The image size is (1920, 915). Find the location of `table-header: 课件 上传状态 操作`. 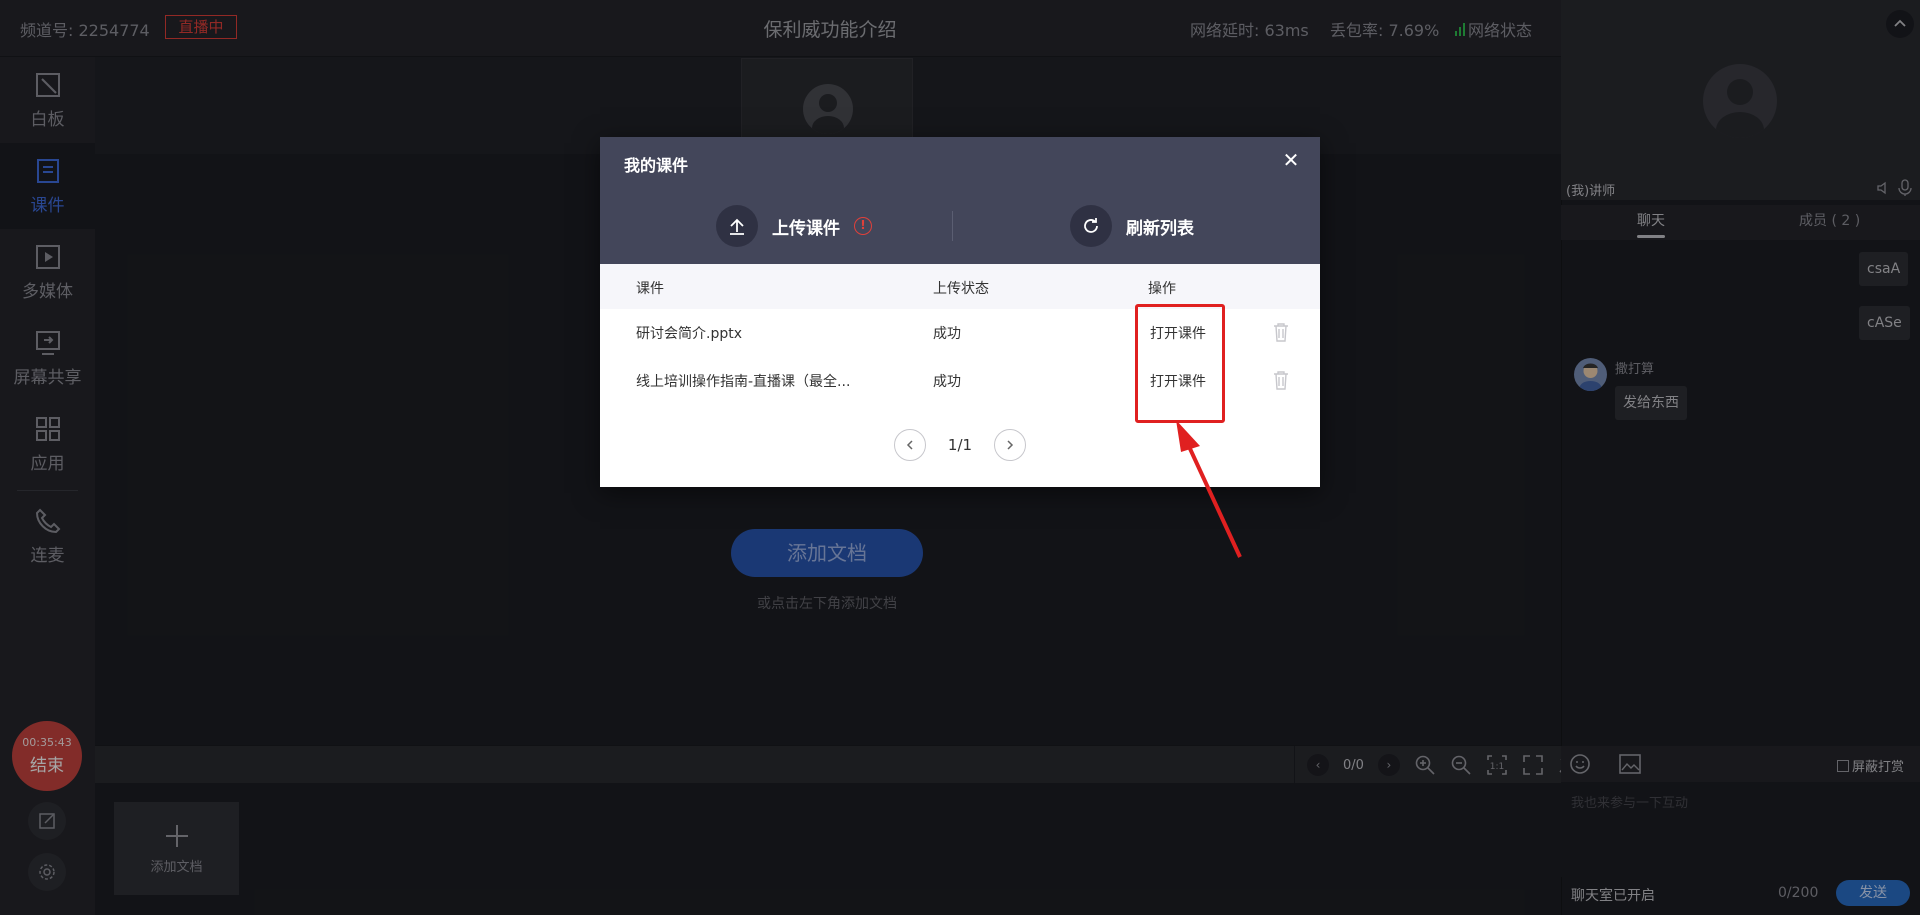

table-header: 课件 上传状态 操作 is located at coordinates (960, 286).